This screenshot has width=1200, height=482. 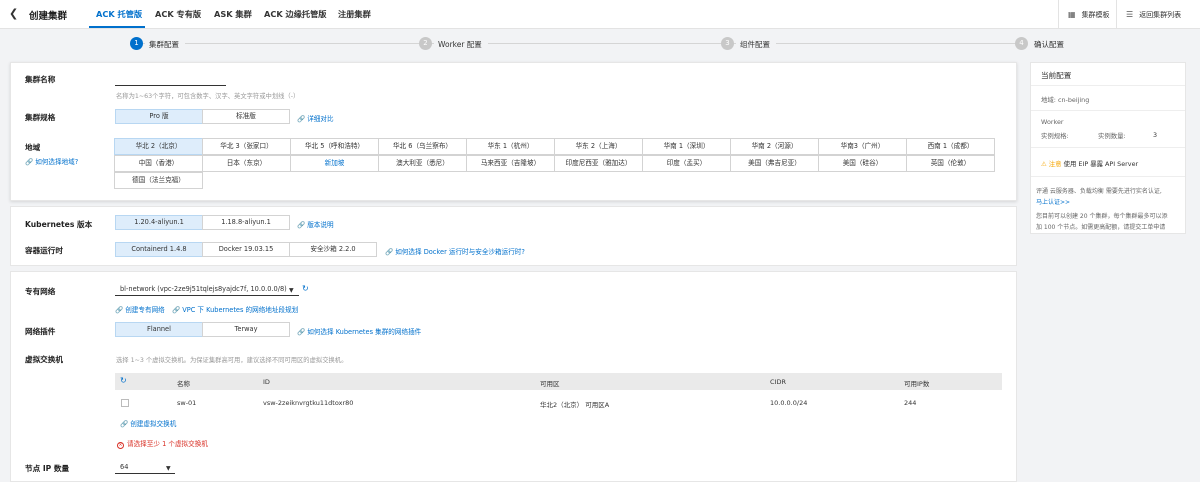 I want to click on list-icon: ☰, so click(x=1130, y=14).